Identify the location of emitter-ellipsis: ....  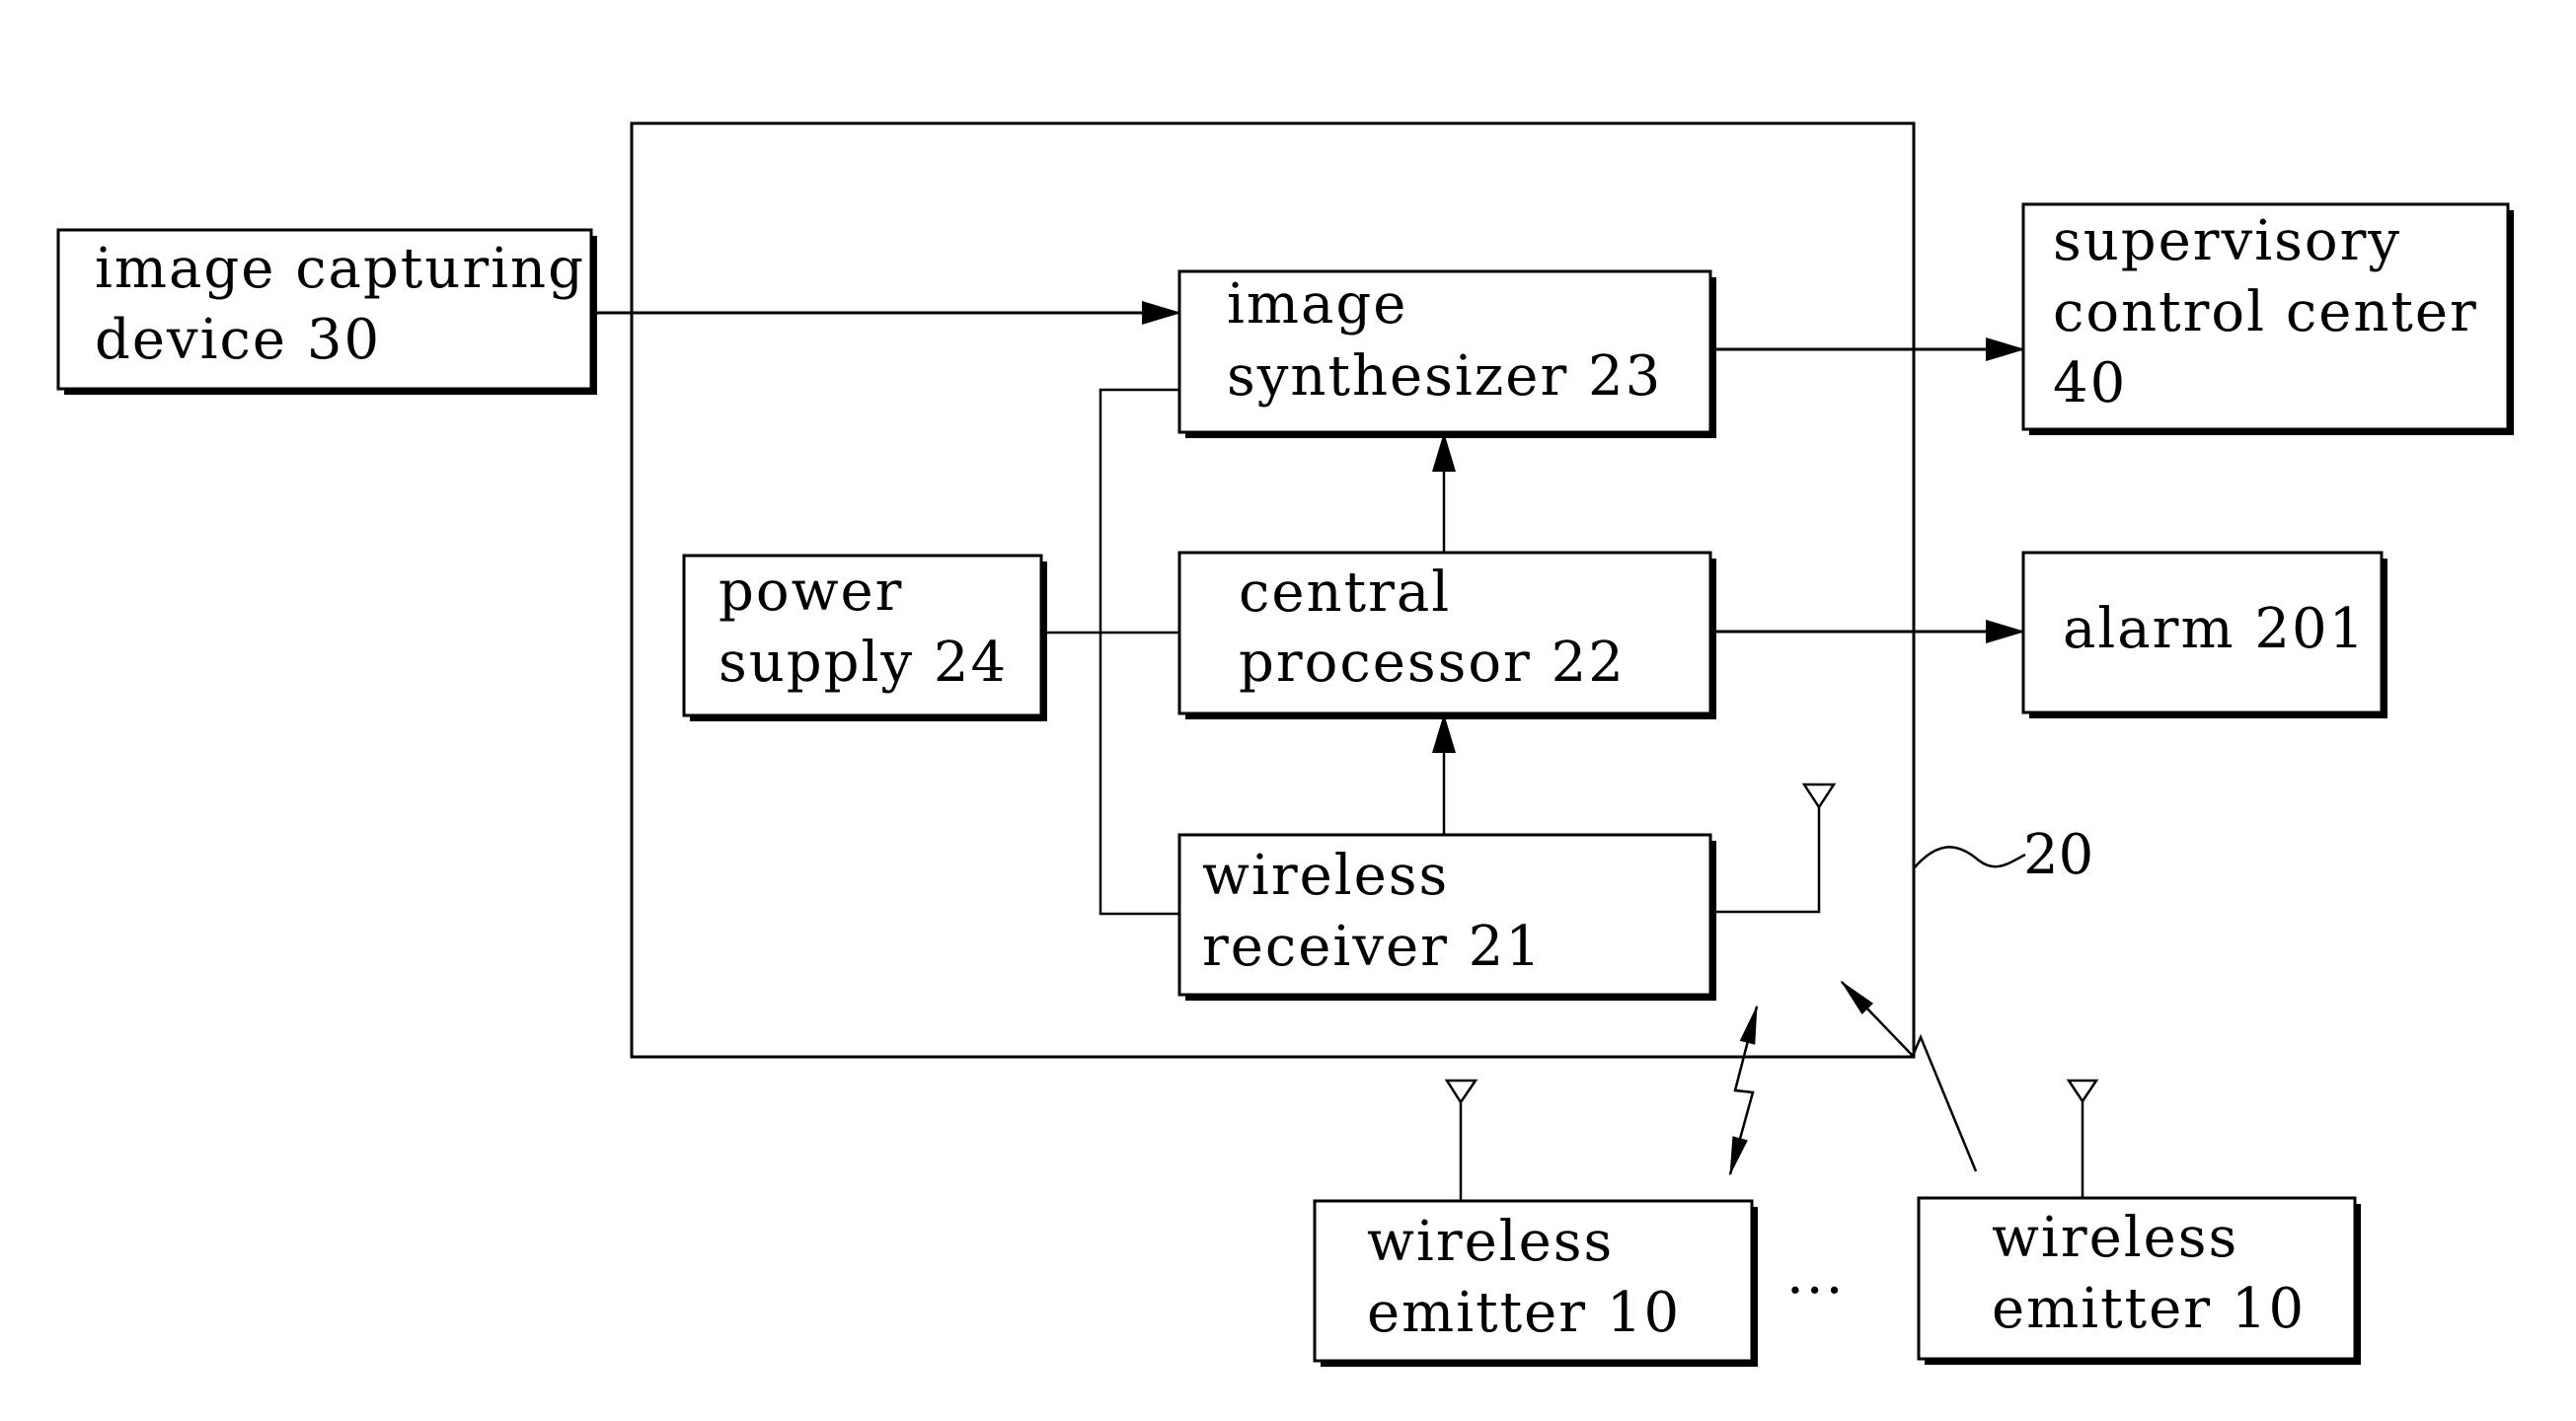
(1815, 1274).